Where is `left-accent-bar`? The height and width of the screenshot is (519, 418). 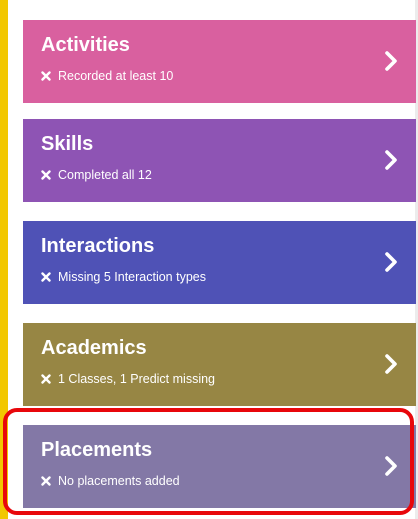
left-accent-bar is located at coordinates (4, 259).